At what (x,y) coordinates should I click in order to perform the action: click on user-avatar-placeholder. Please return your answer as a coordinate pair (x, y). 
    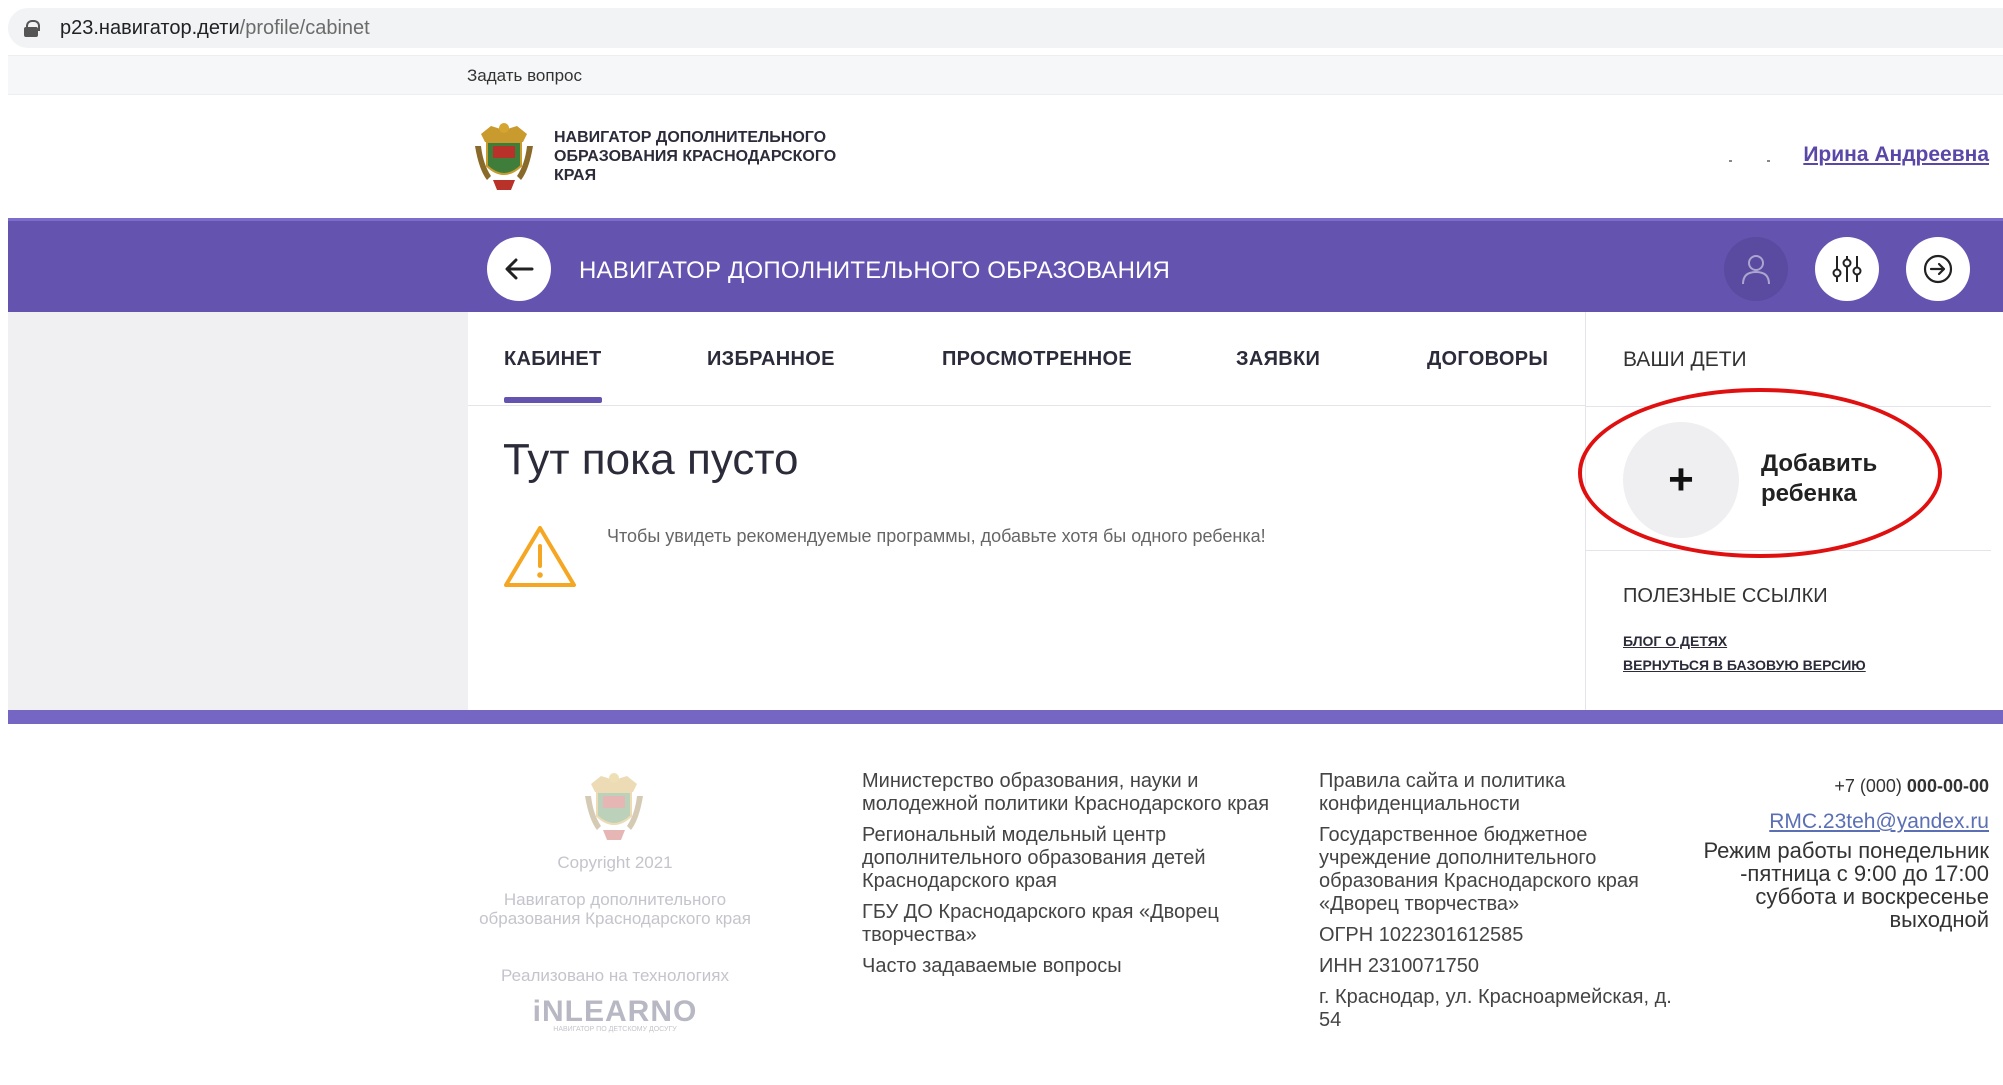
    Looking at the image, I should click on (1746, 161).